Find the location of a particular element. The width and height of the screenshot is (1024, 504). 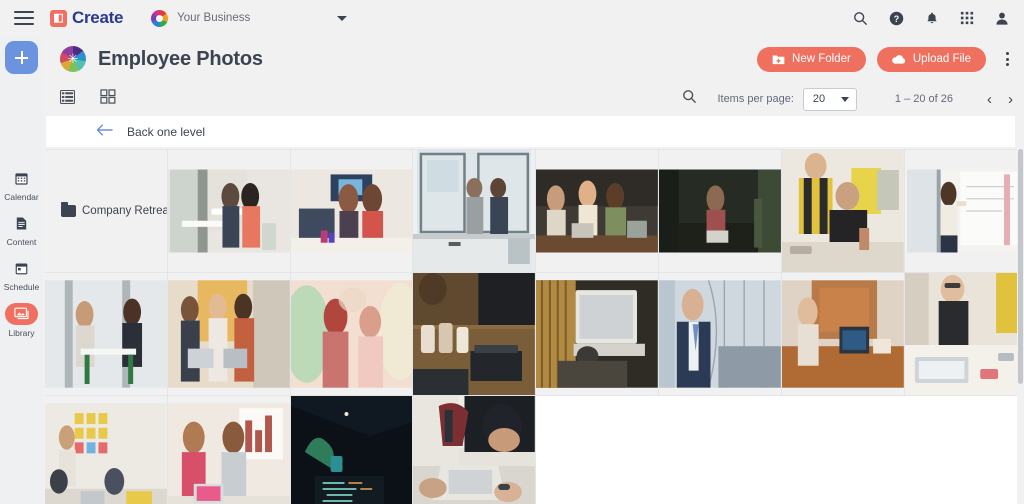

vertical-scrollbar is located at coordinates (1020, 326).